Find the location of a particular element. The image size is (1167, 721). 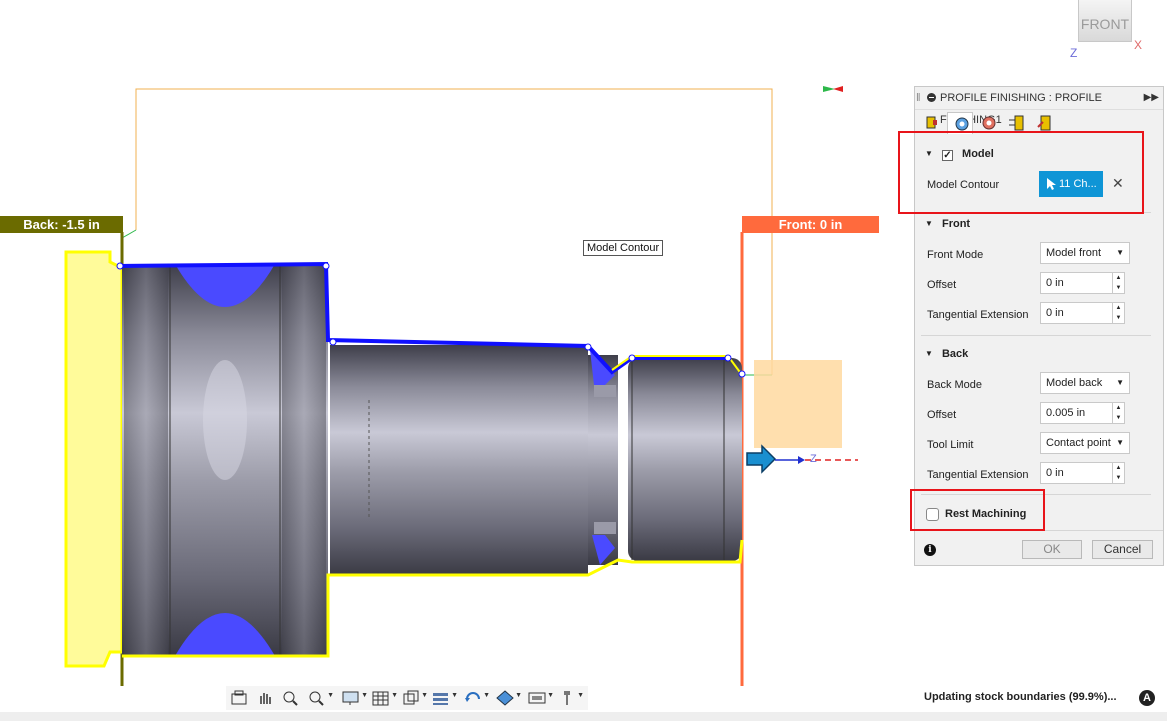

tool-limit-select: Contact point ▼ is located at coordinates (1085, 443).